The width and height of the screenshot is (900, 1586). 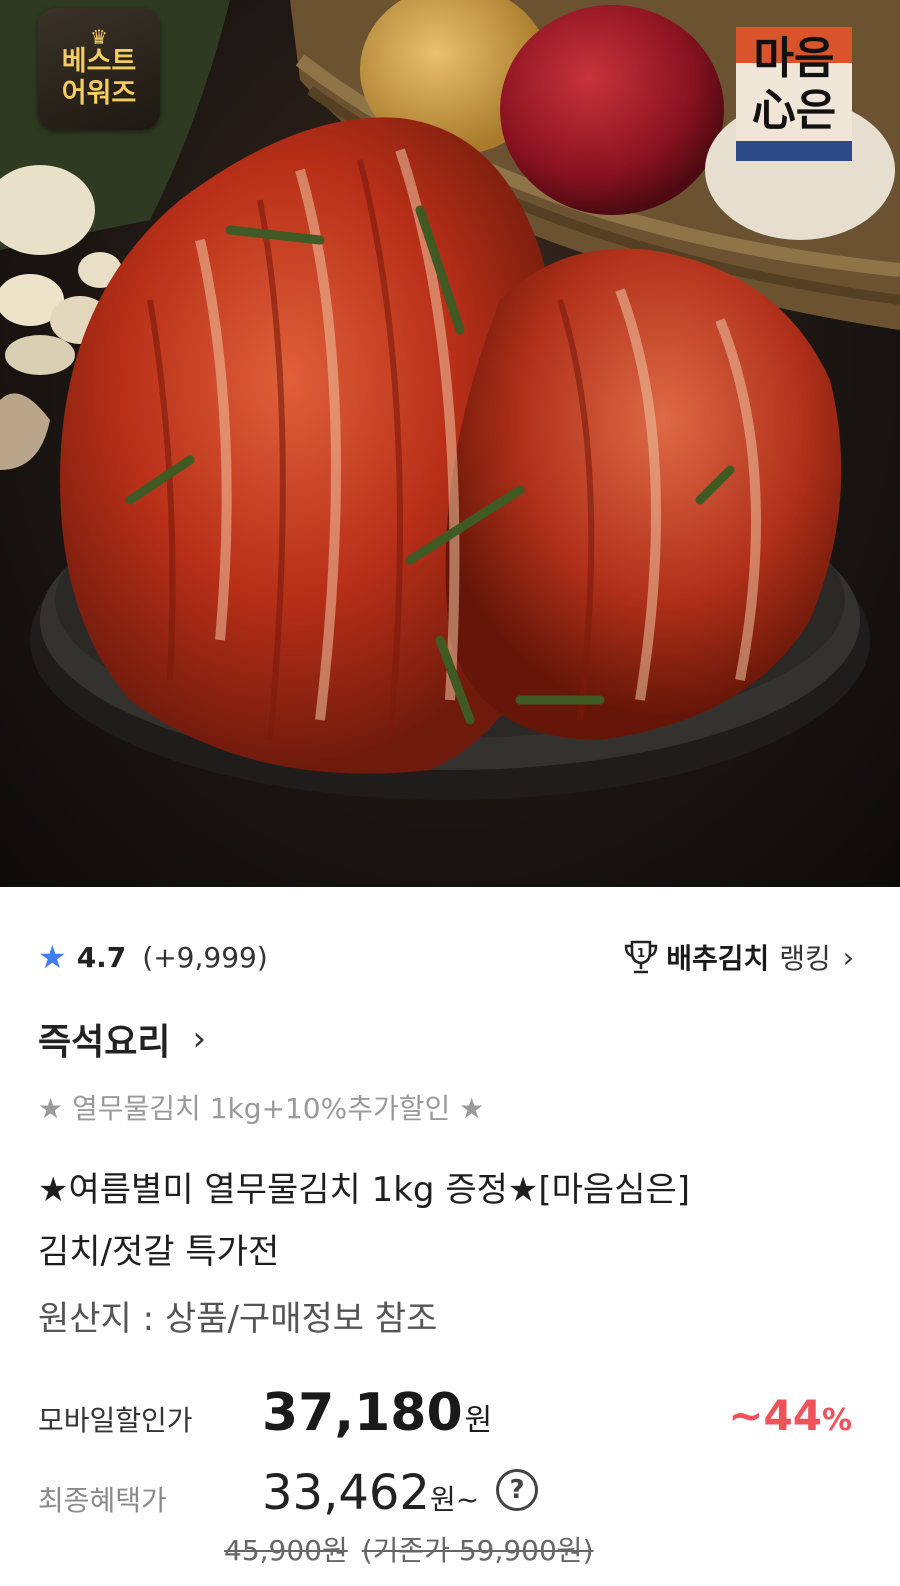 What do you see at coordinates (775, 1415) in the screenshot?
I see `discount-value: ~44` at bounding box center [775, 1415].